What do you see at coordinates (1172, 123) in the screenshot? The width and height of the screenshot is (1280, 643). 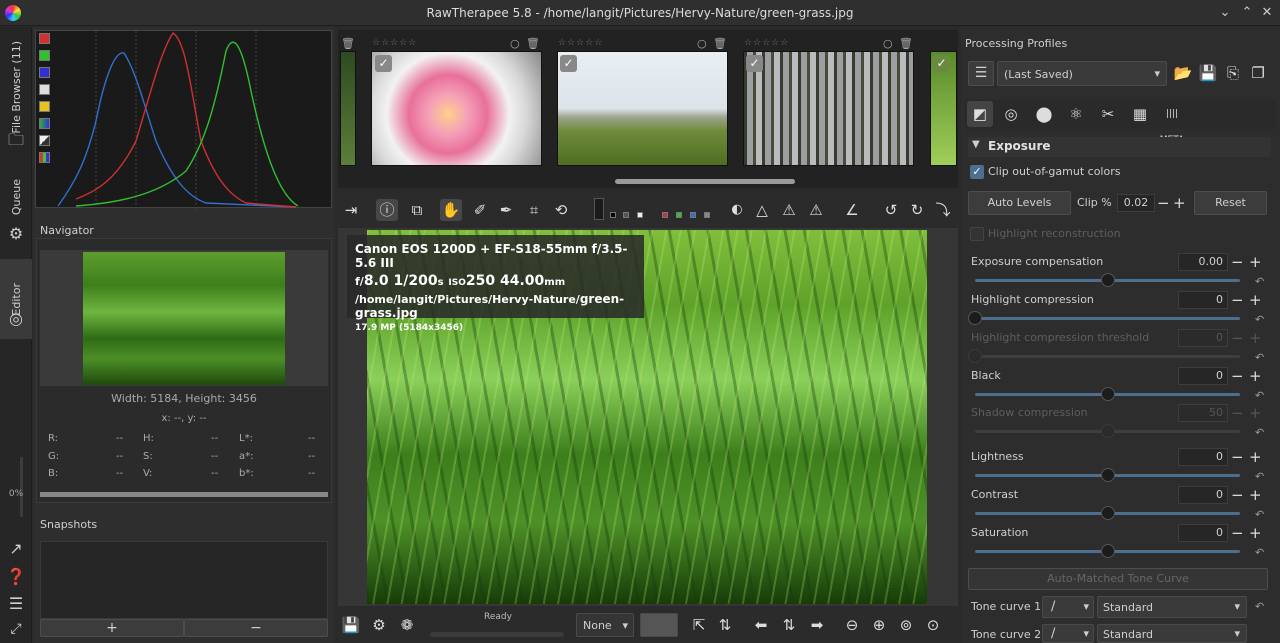 I see `metadata-tab-icon: |||| META` at bounding box center [1172, 123].